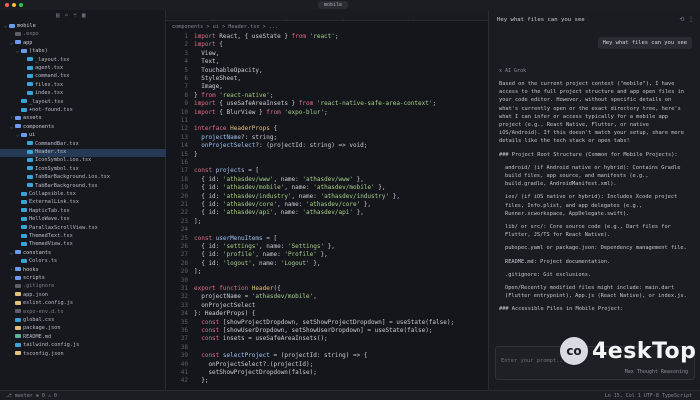 The height and width of the screenshot is (400, 700). Describe the element at coordinates (83, 296) in the screenshot. I see `tree-file: app.json` at that location.